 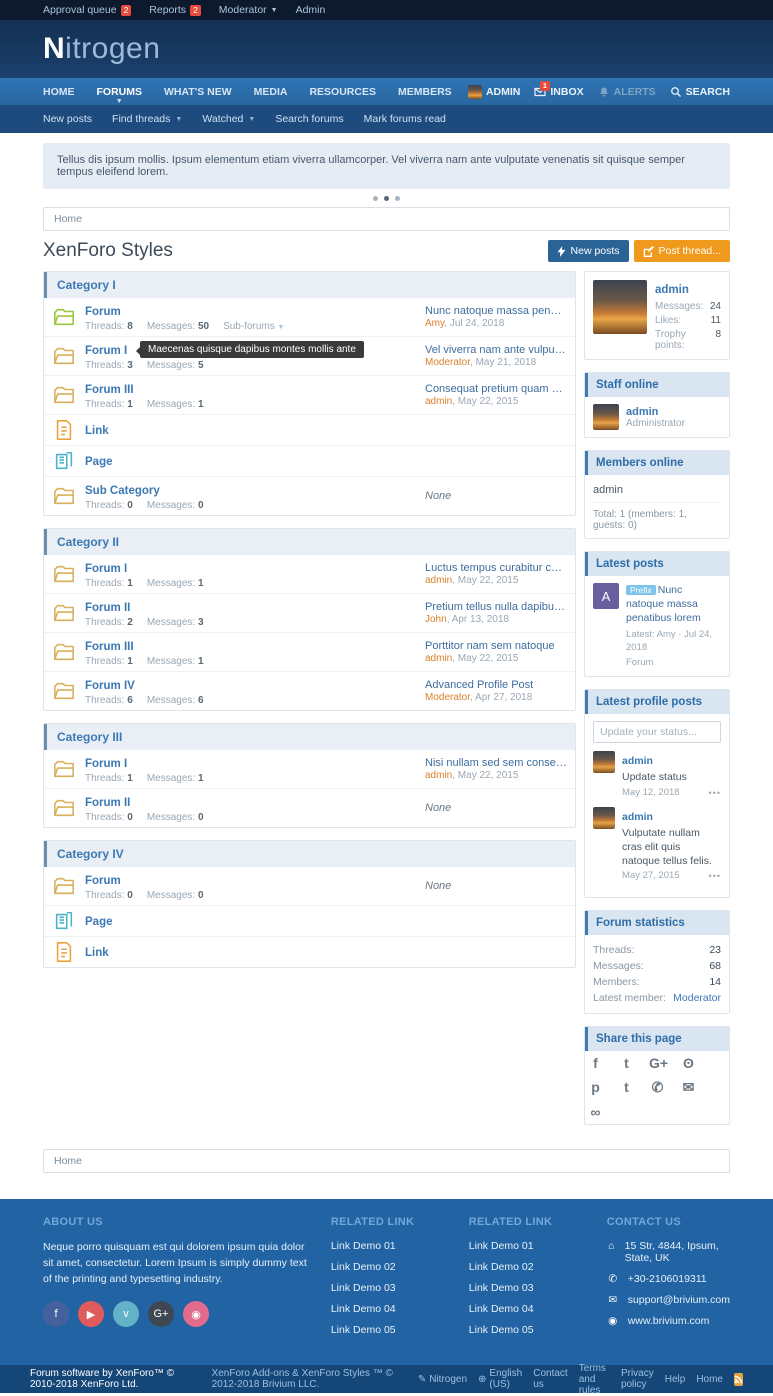 I want to click on youtube-icon: ▶, so click(x=91, y=1314).